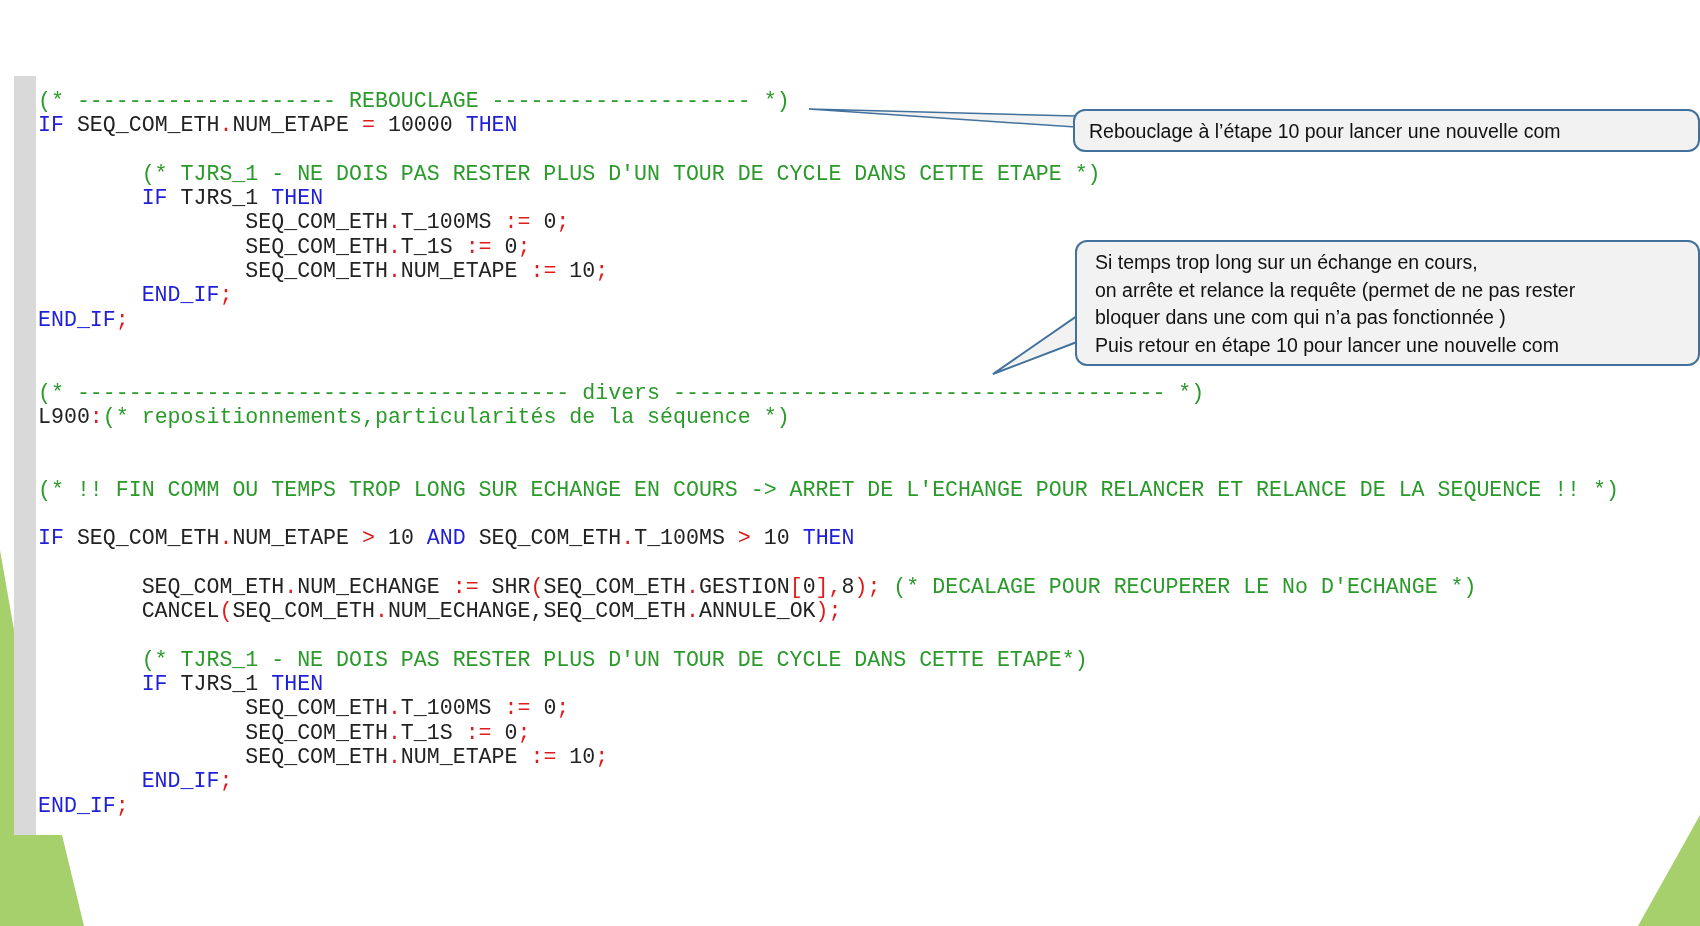  Describe the element at coordinates (614, 660) in the screenshot. I see `code-line: (* TJRS_1 - NE DOIS PAS RESTER PLUS D'UN TOUR DE CYCLE DANS CETTE ETAPE*)` at that location.